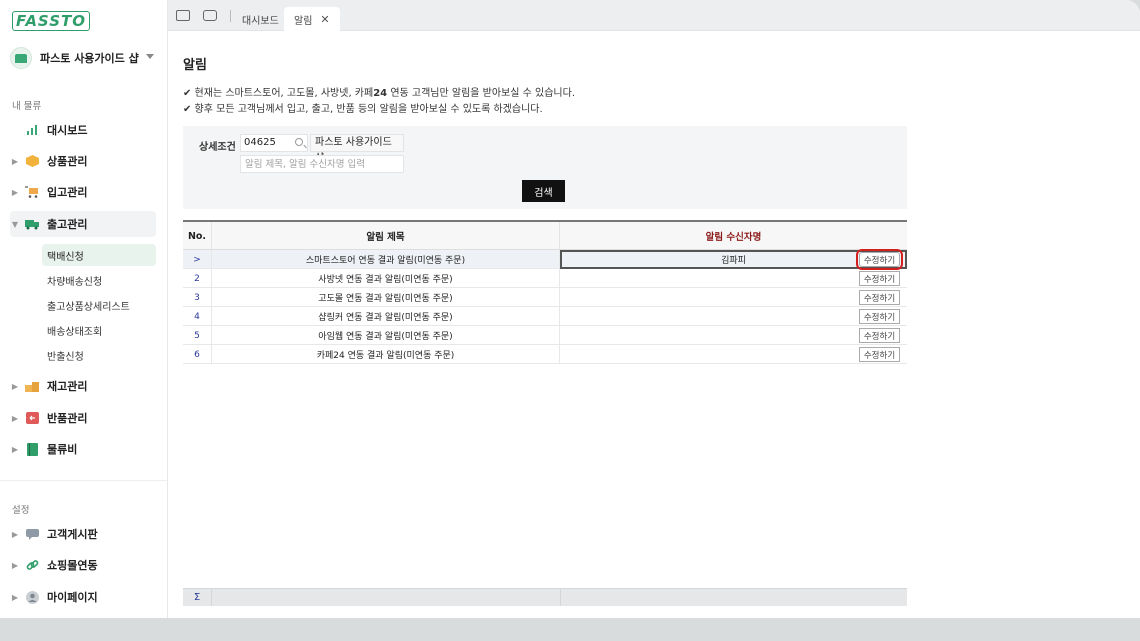 The width and height of the screenshot is (1140, 641). I want to click on sidebar-item-mypage: ▶ 마이페이지, so click(83, 597).